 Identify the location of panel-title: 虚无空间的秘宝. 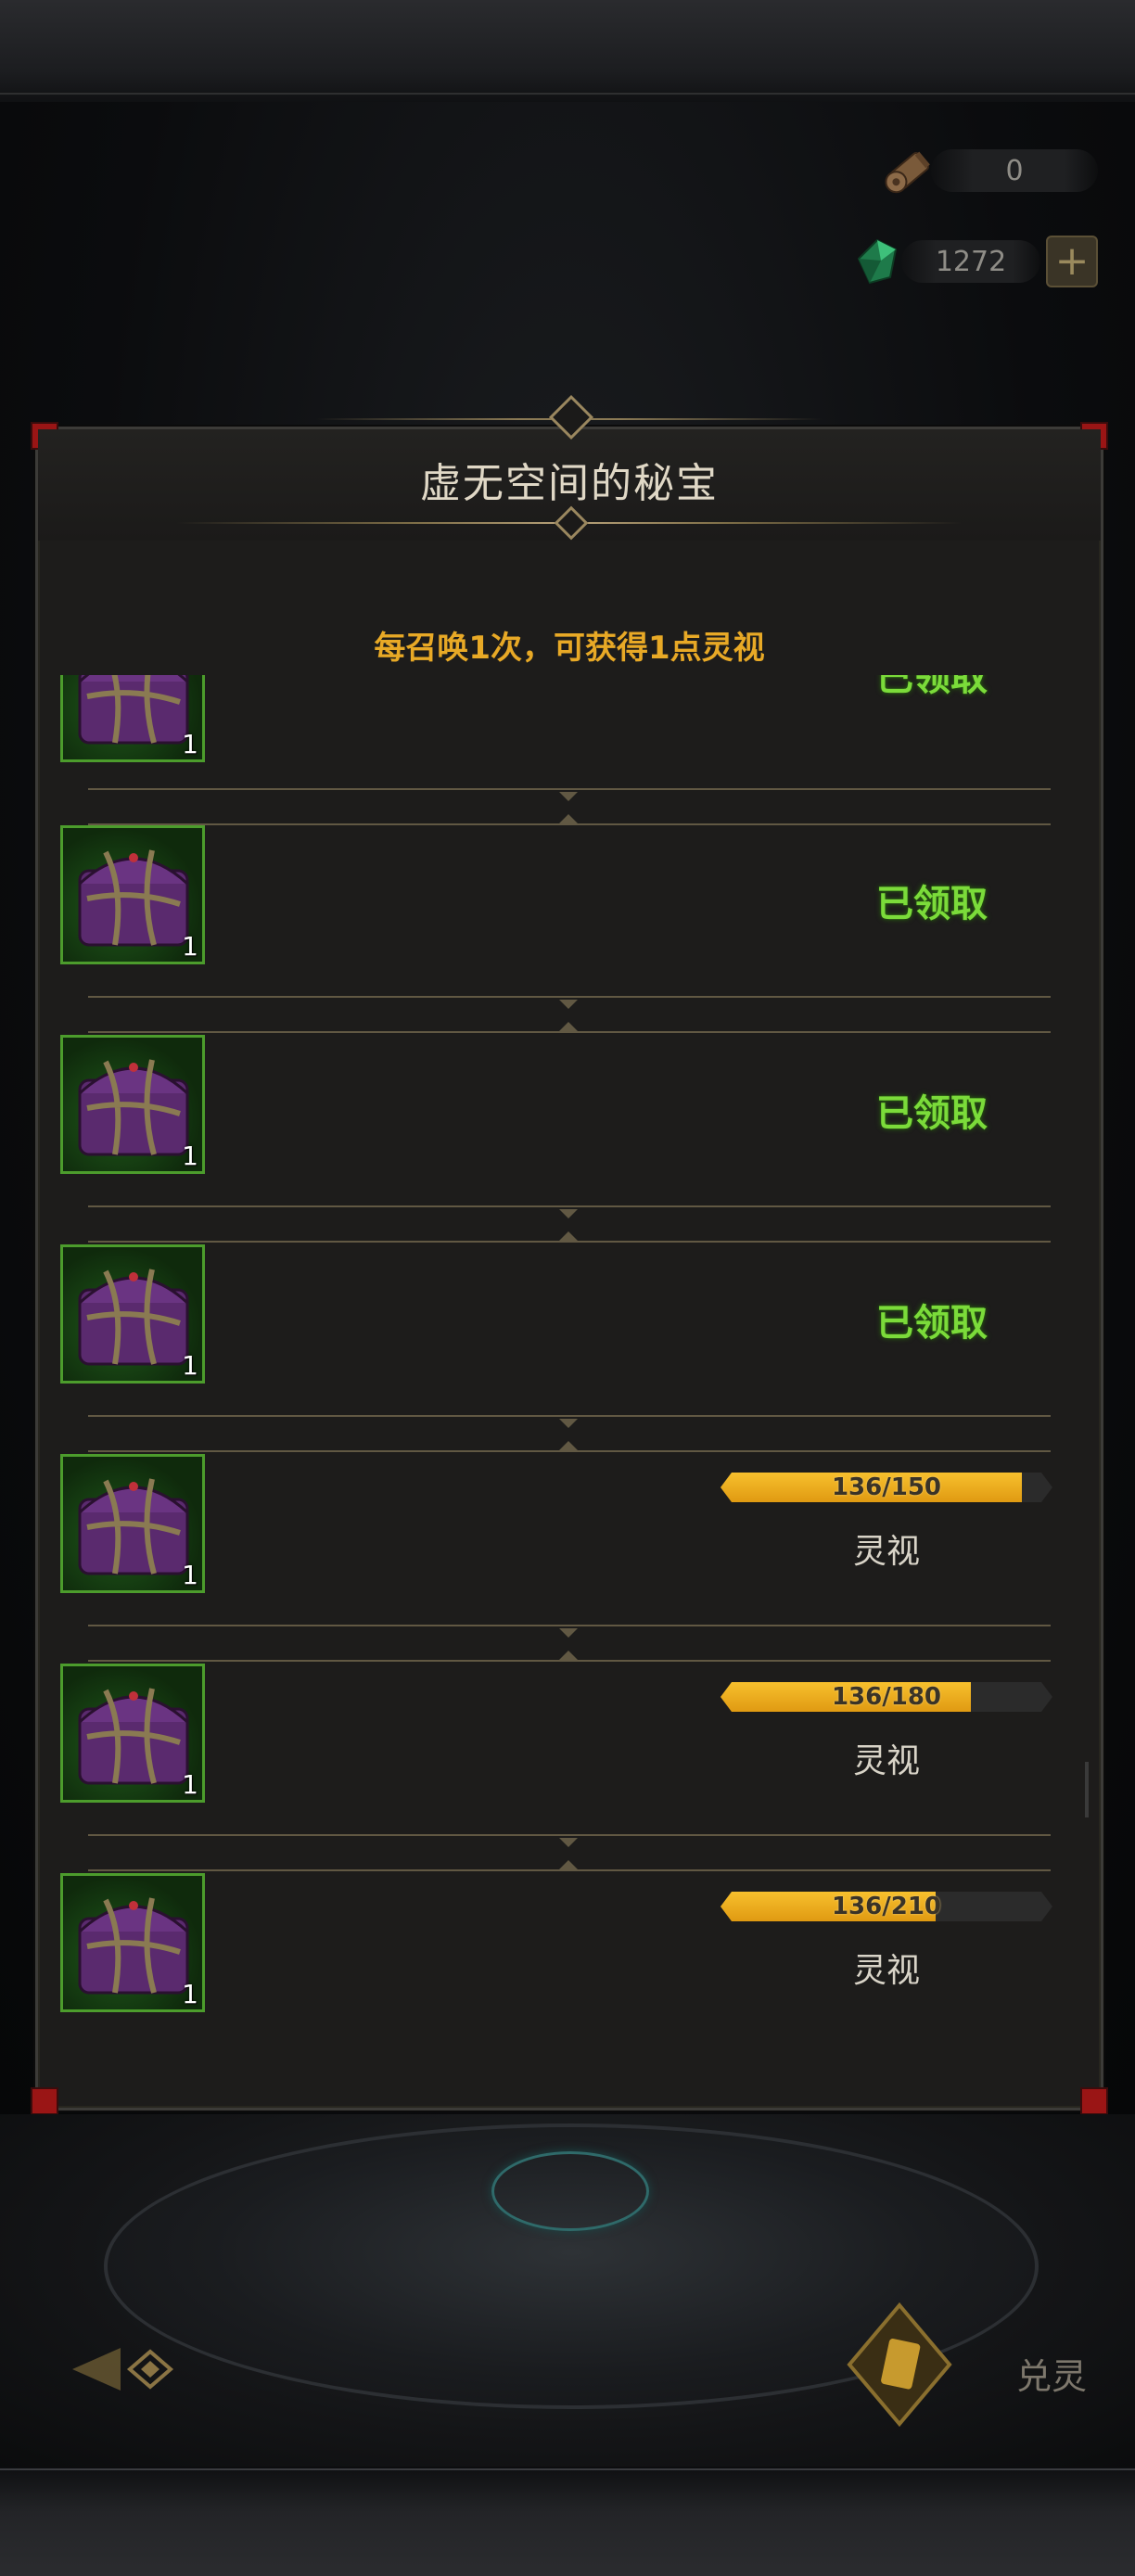
(570, 483).